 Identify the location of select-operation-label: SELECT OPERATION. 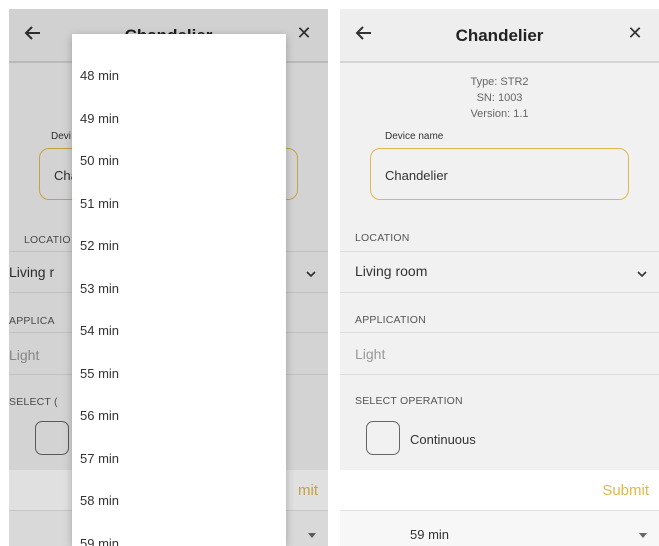
(409, 401).